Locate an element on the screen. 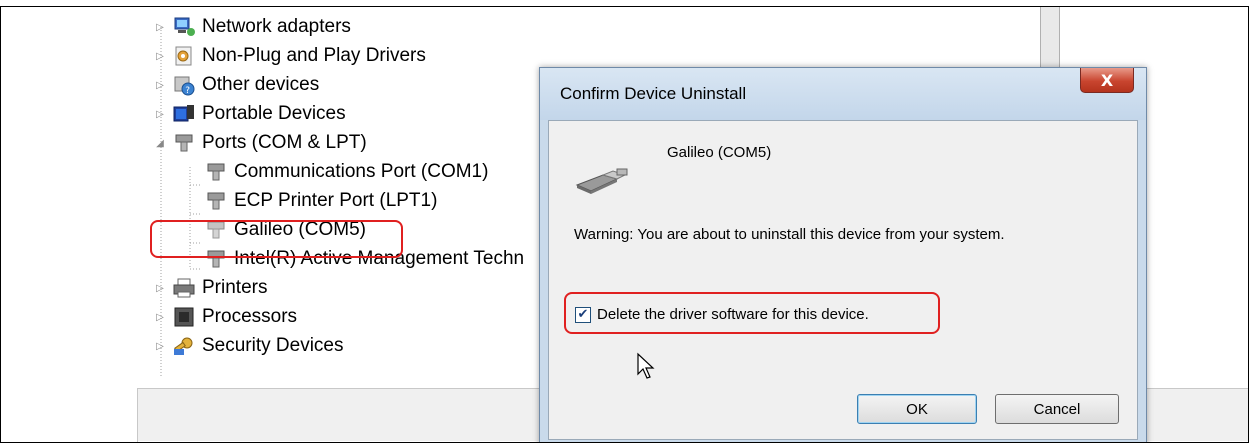  tree-item-galileo: Galileo (COM5) is located at coordinates (285, 230).